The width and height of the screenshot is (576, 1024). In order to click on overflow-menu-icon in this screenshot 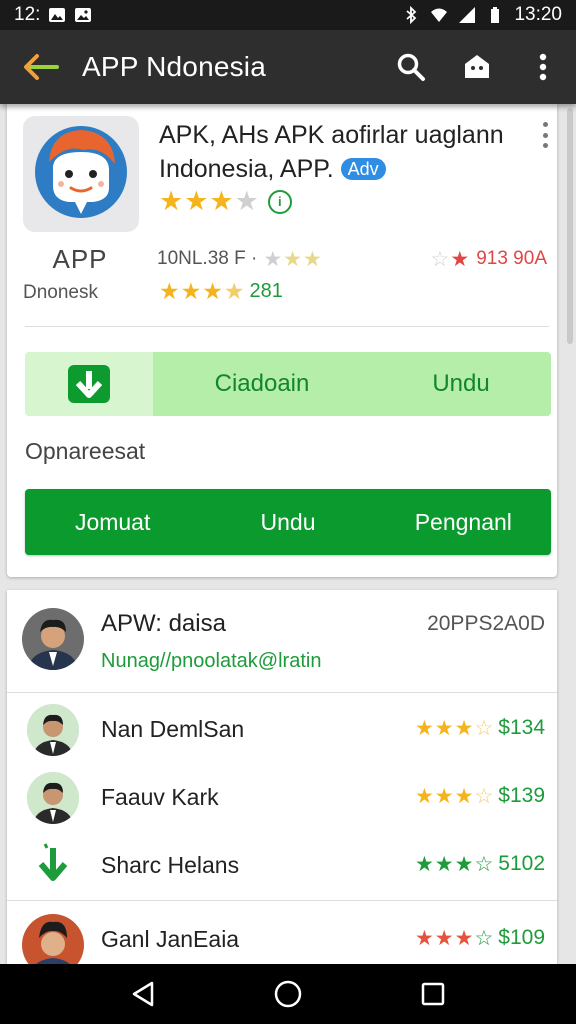, I will do `click(543, 67)`.